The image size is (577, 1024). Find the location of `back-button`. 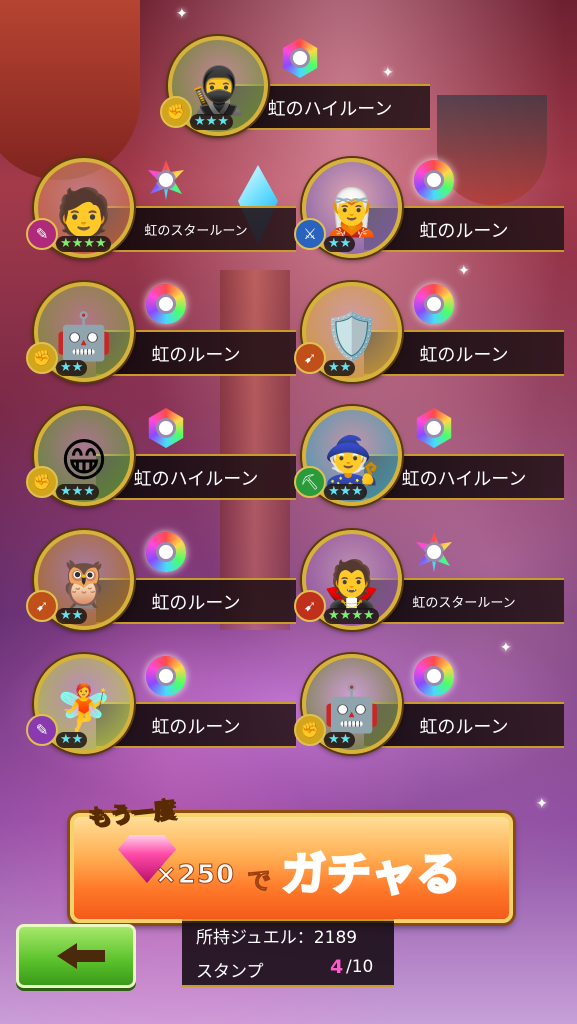

back-button is located at coordinates (76, 956).